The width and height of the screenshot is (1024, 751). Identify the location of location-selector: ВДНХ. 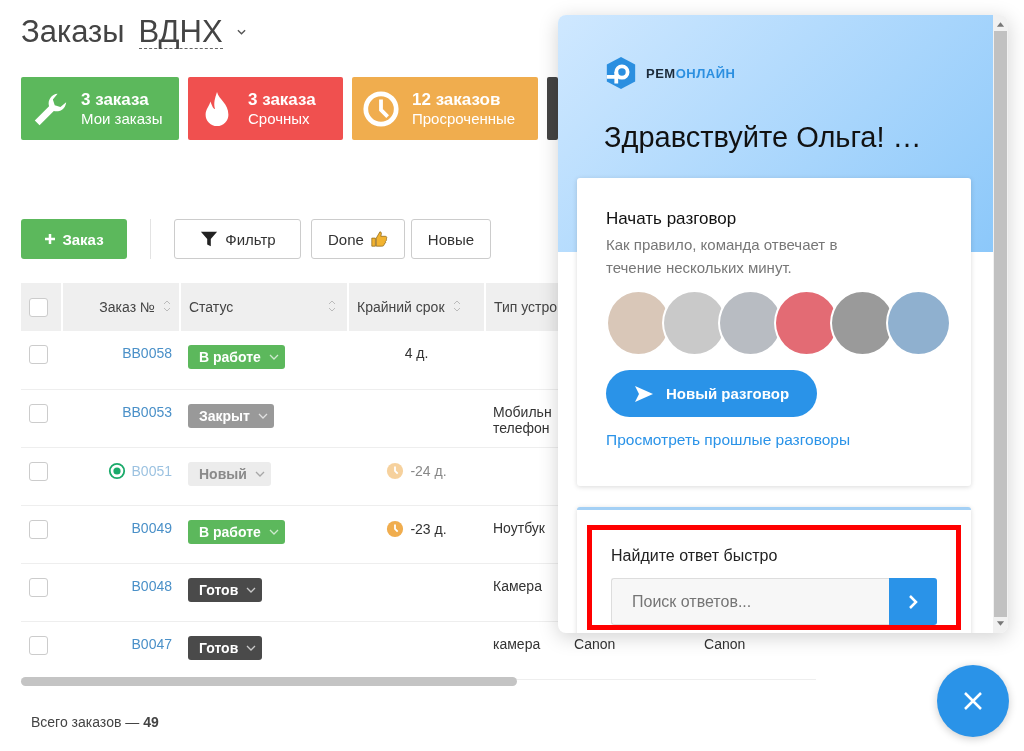
(180, 32).